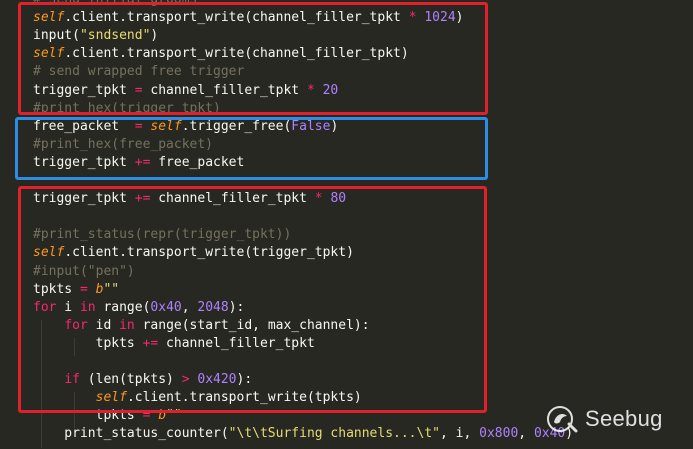 The height and width of the screenshot is (449, 693). Describe the element at coordinates (311, 126) in the screenshot. I see `code-token-const: False` at that location.